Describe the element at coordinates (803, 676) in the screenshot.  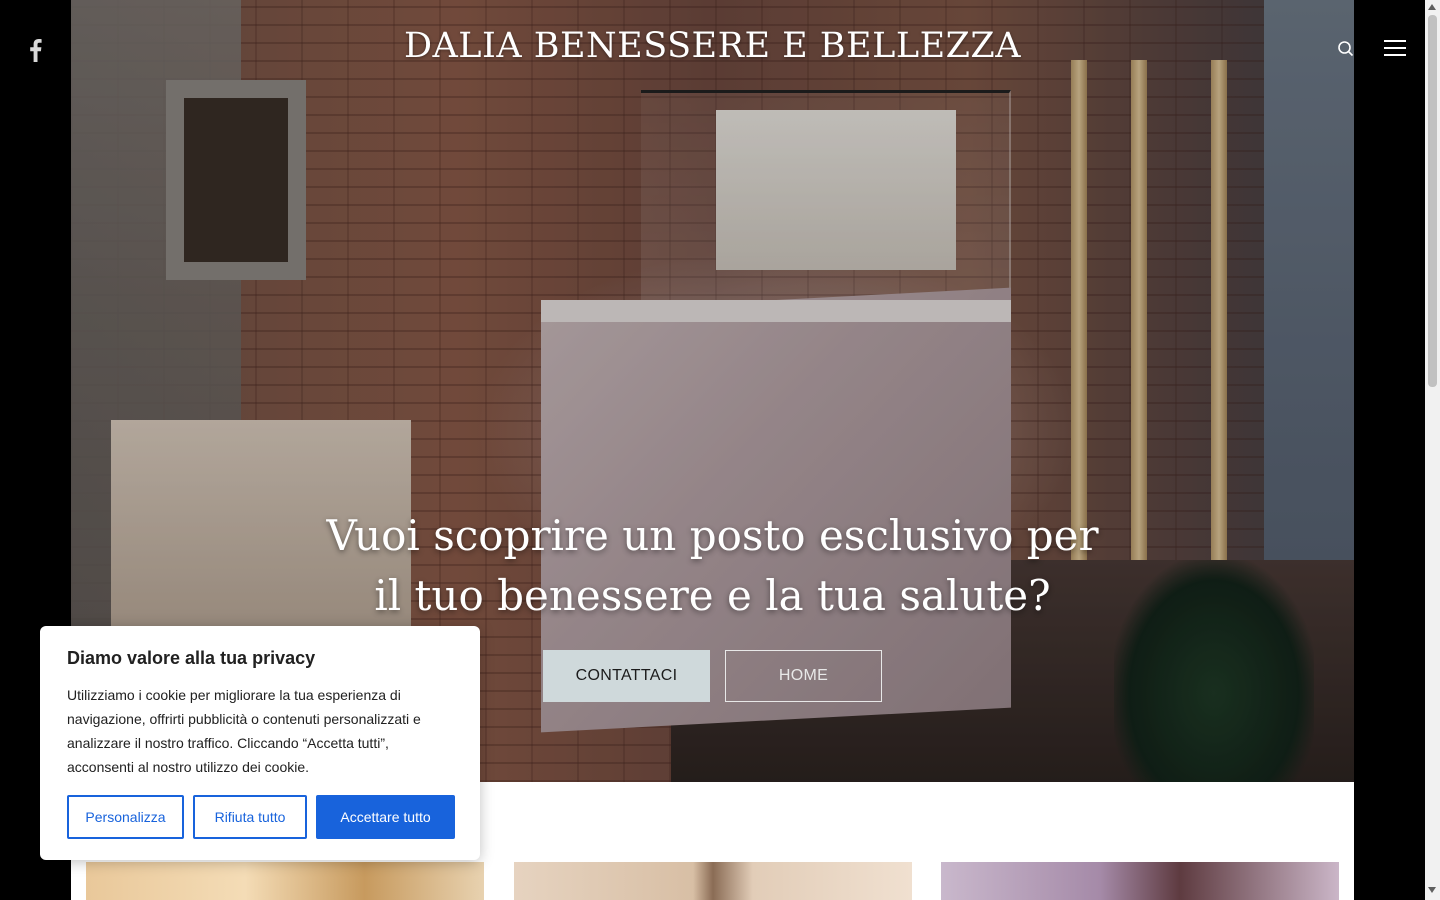
I see `home-button: HOME` at that location.